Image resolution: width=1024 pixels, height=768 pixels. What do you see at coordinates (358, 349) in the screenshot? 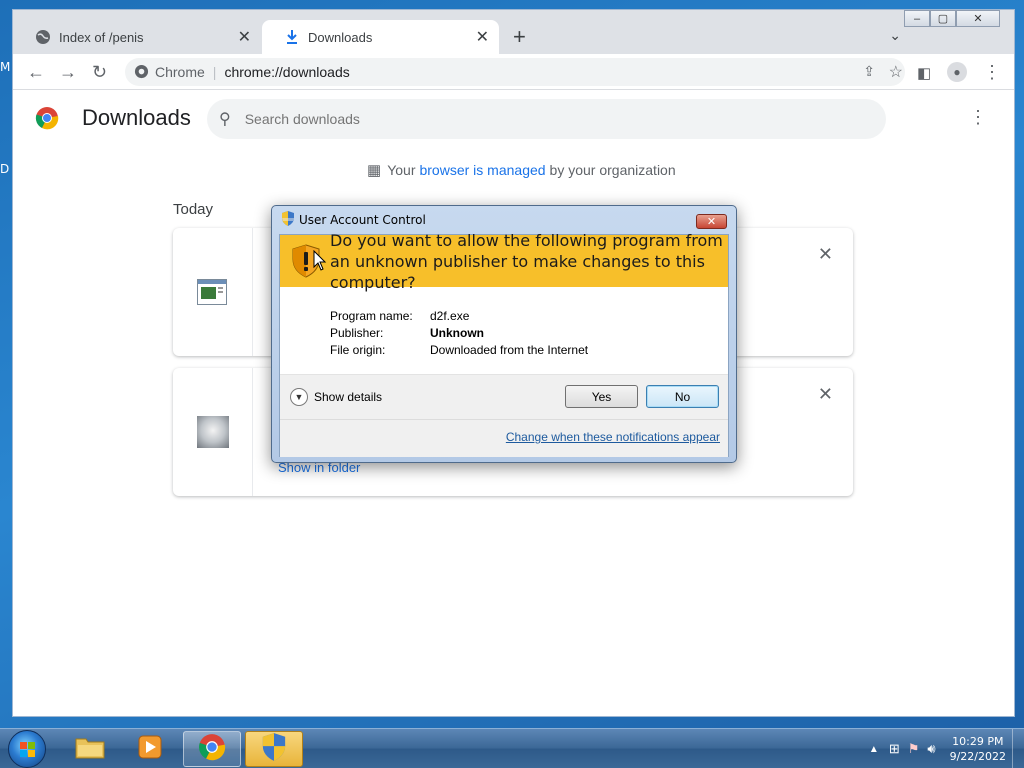
I see `field-label: File origin:` at bounding box center [358, 349].